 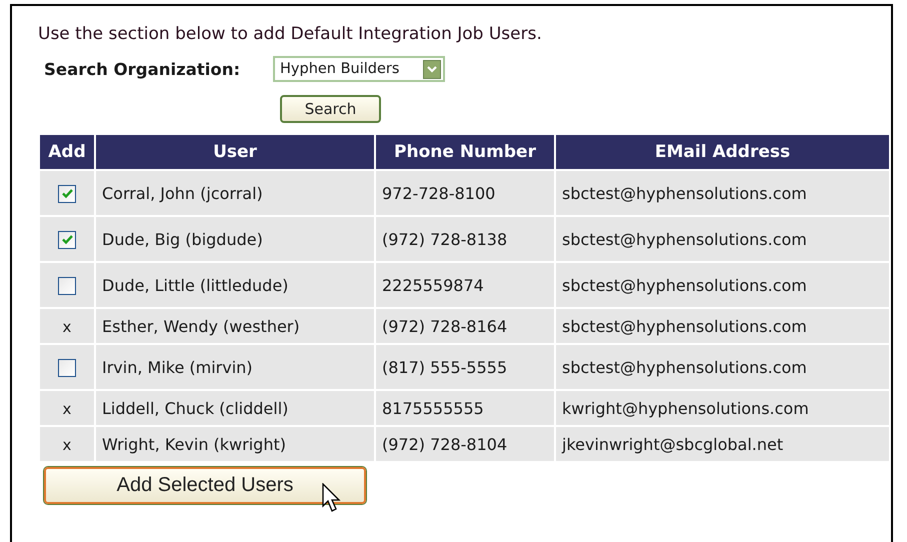 What do you see at coordinates (445, 326) in the screenshot?
I see `table-cell: (972) 728-8164` at bounding box center [445, 326].